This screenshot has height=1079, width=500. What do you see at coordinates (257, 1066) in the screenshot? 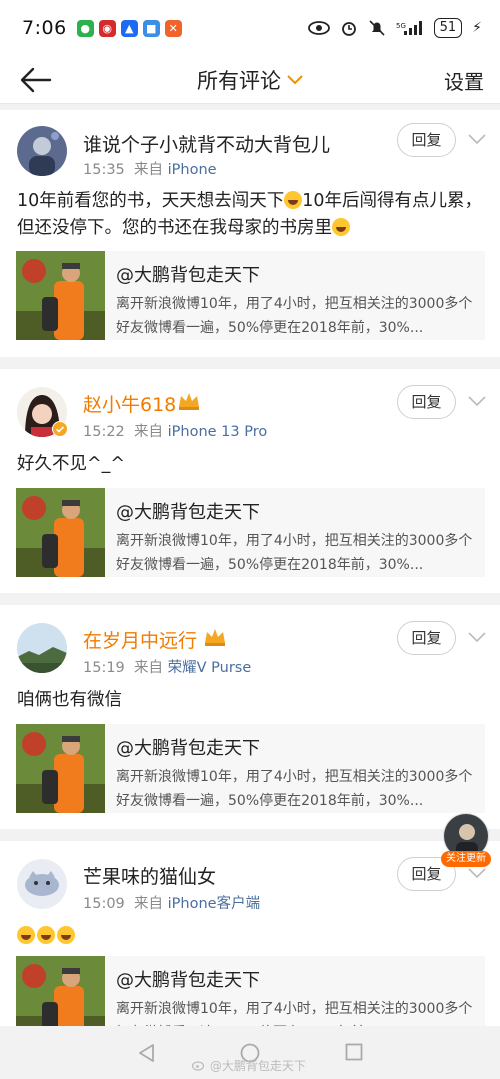
I see `watermark-text: @大鹏背包走天下` at bounding box center [257, 1066].